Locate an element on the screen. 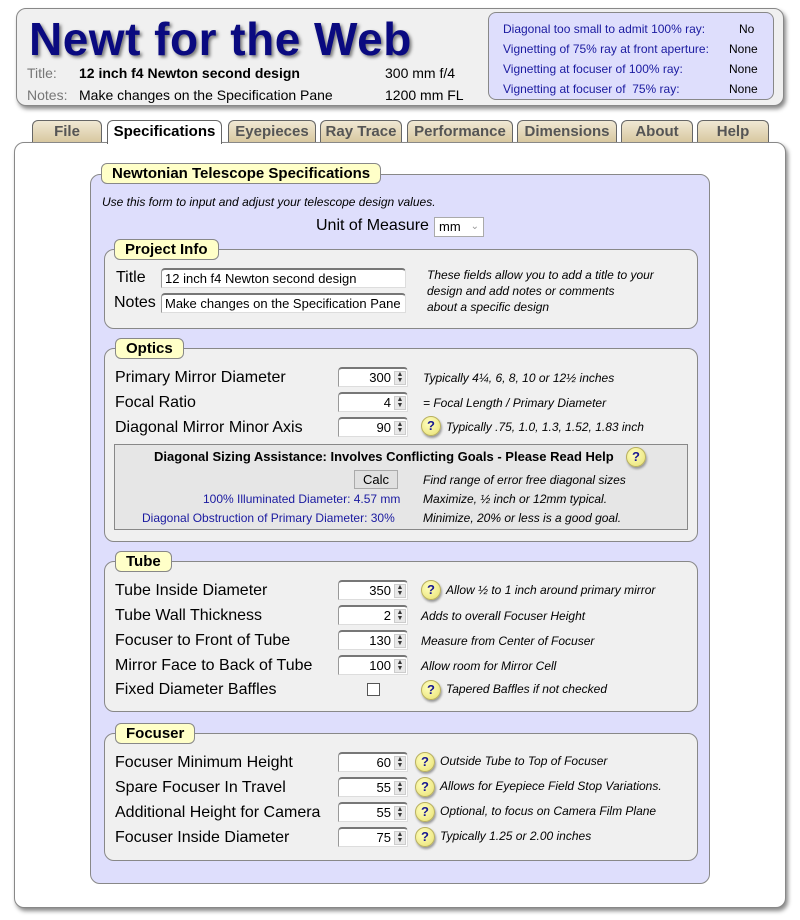  focuser-front-tube-input: 130 ▲ ▼ is located at coordinates (373, 640).